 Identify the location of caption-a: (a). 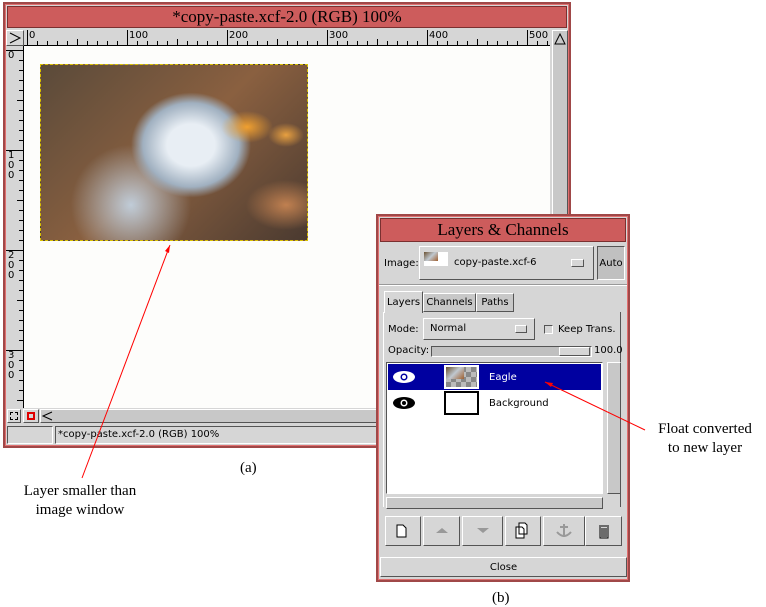
(248, 468).